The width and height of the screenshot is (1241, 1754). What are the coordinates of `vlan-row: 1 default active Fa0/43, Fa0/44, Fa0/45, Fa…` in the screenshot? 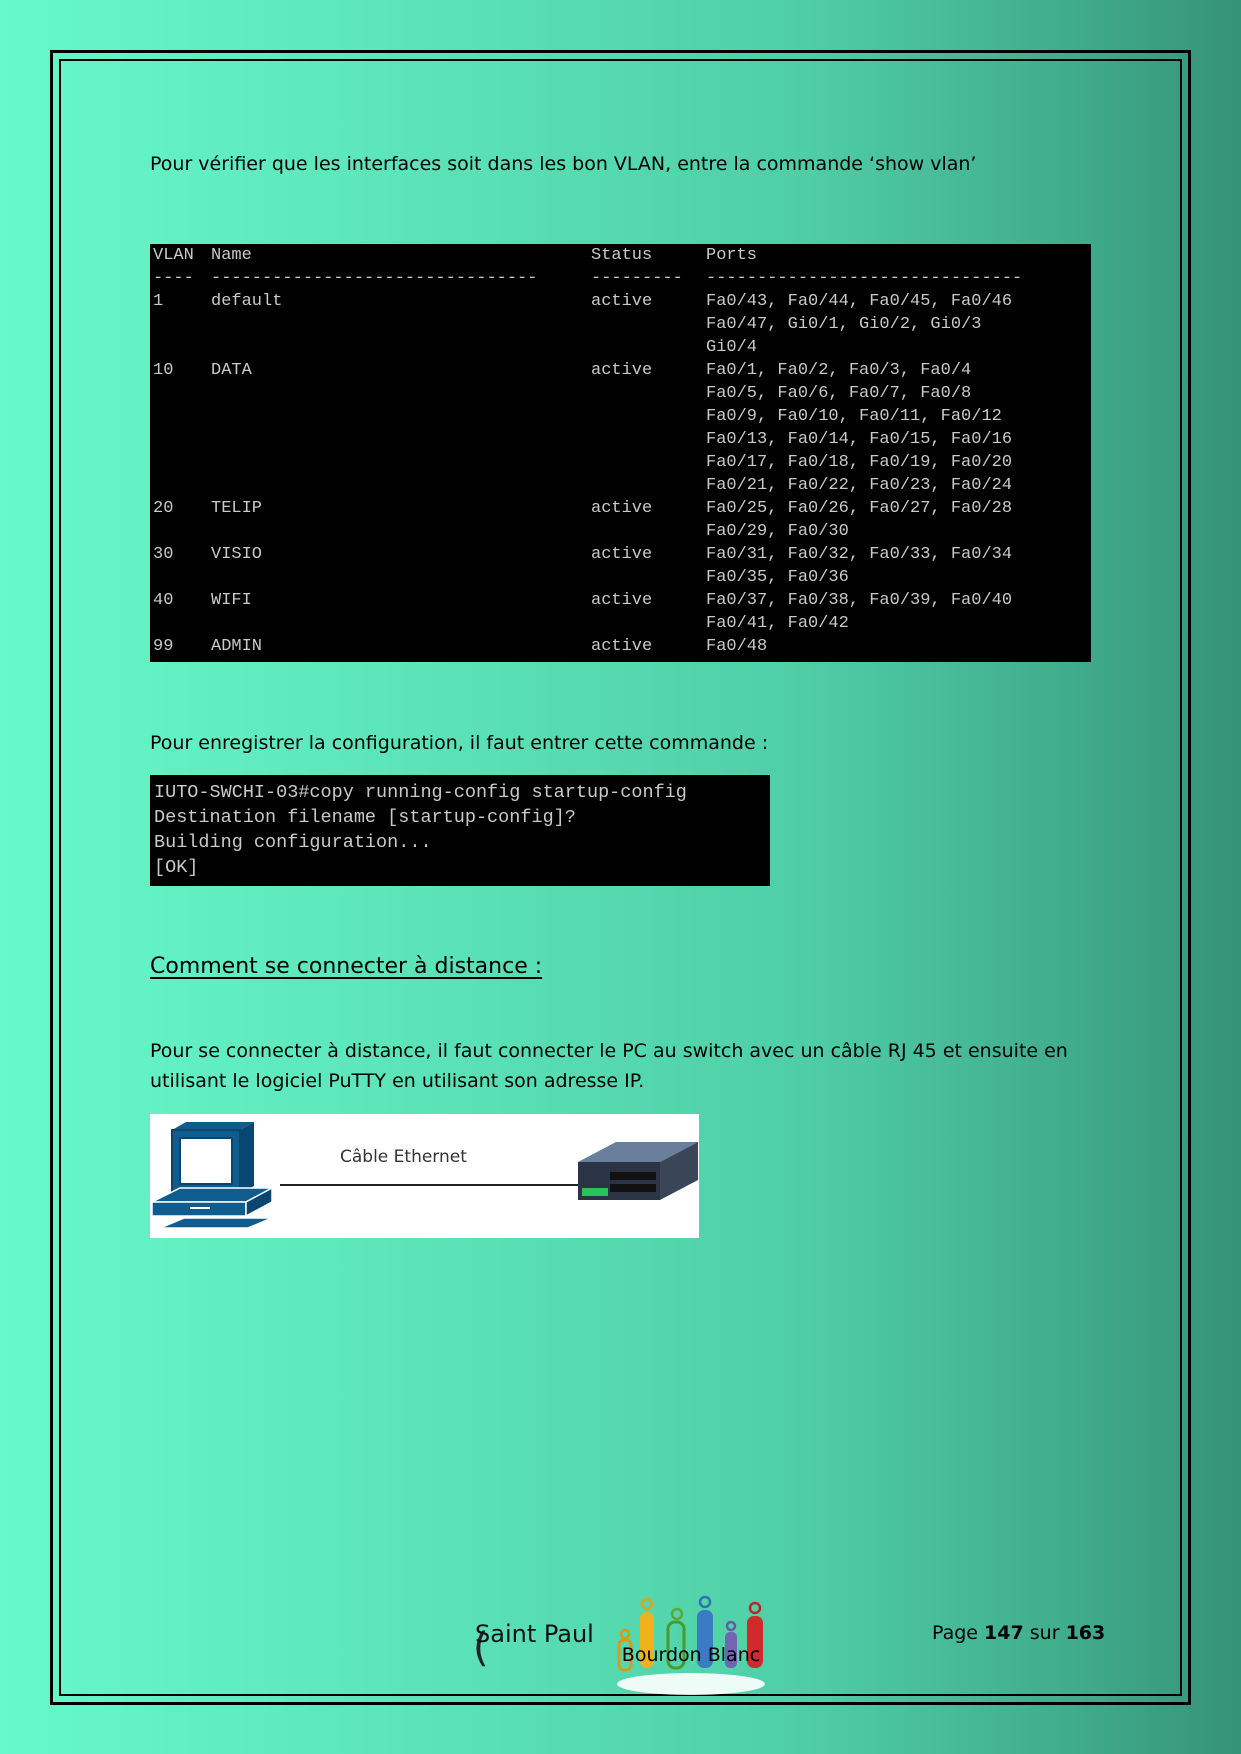 It's located at (620, 324).